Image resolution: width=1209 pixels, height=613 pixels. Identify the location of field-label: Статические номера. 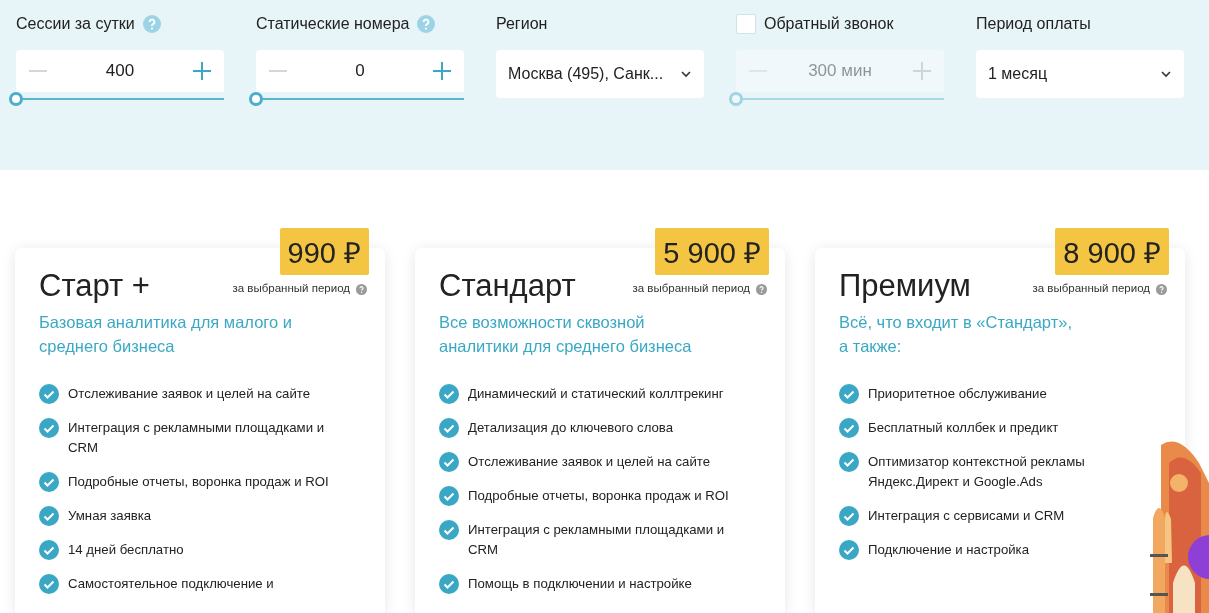
(333, 24).